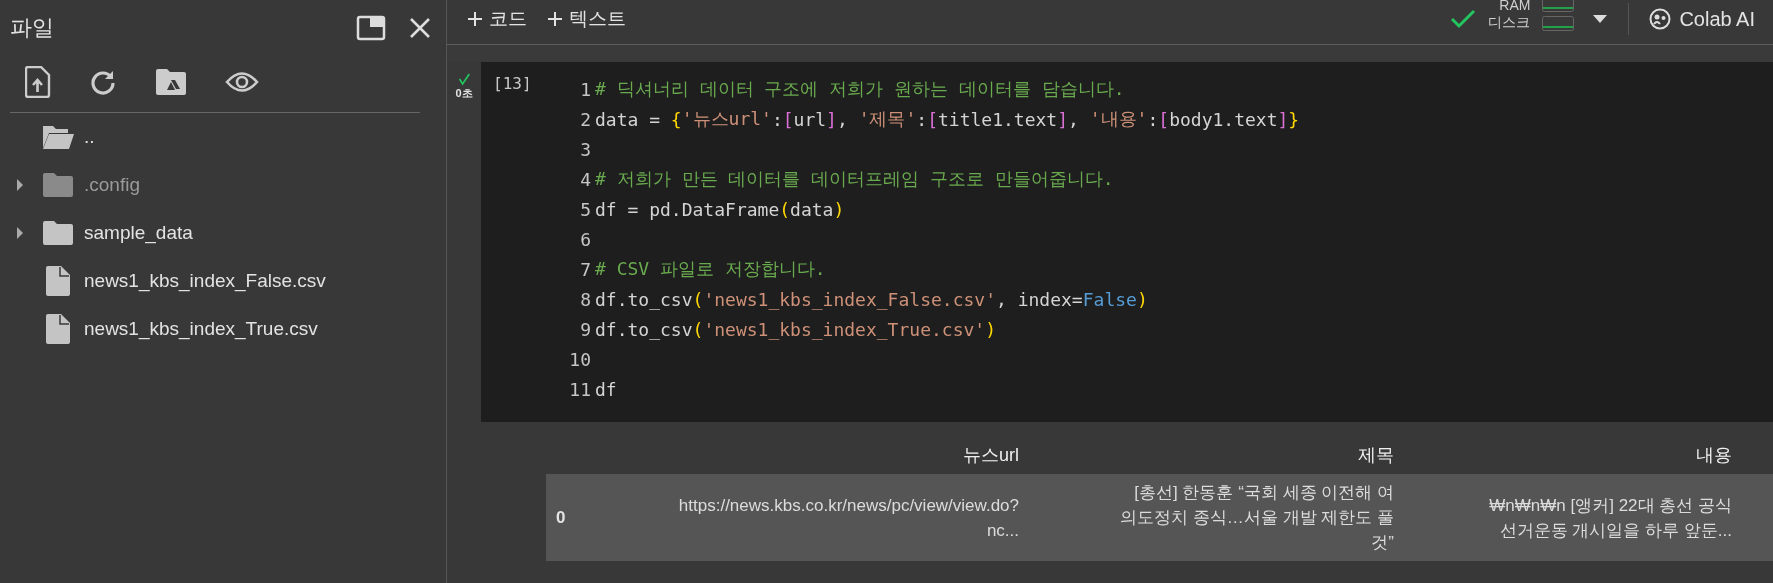 This screenshot has height=583, width=1773. Describe the element at coordinates (38, 82) in the screenshot. I see `upload-icon` at that location.